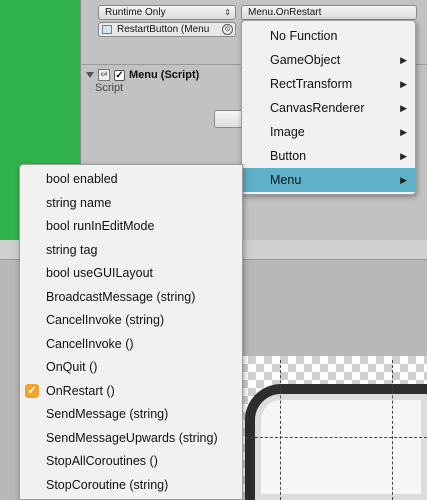 The height and width of the screenshot is (500, 427). I want to click on menu-item-label: StopAllCoroutines (), so click(102, 461).